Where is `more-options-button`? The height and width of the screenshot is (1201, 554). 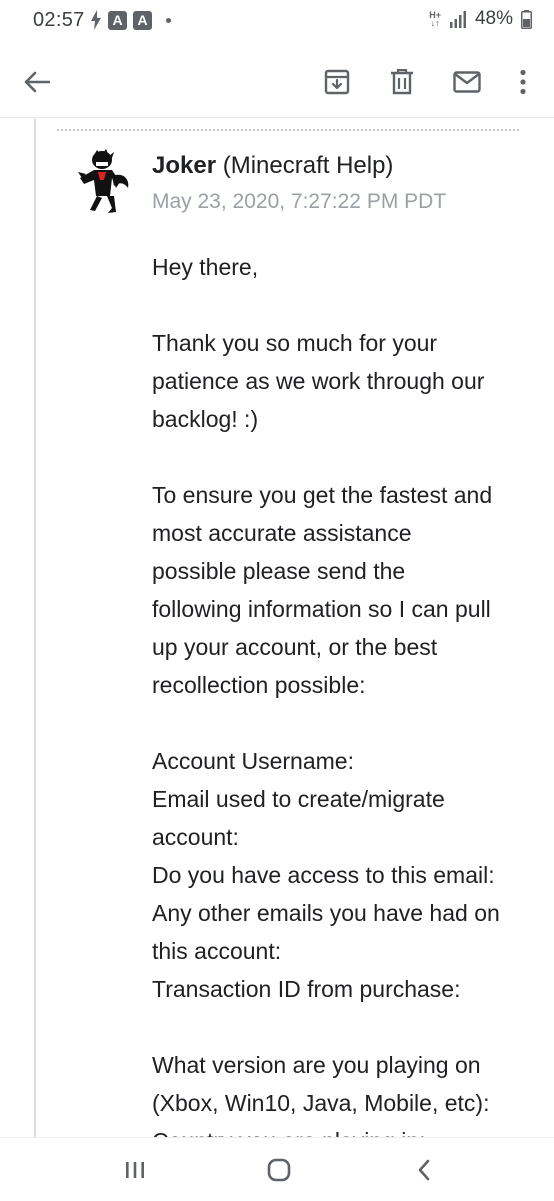
more-options-button is located at coordinates (523, 82).